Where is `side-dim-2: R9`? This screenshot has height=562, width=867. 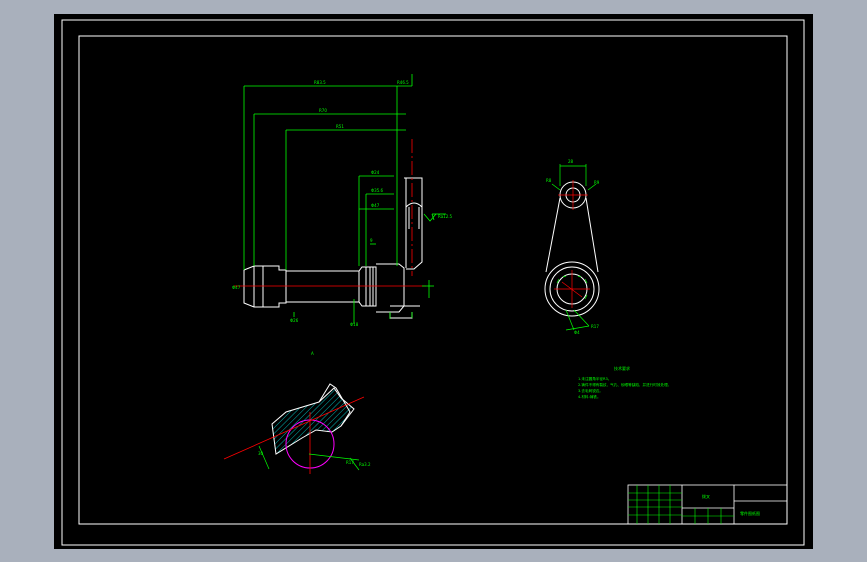
side-dim-2: R9 is located at coordinates (597, 182).